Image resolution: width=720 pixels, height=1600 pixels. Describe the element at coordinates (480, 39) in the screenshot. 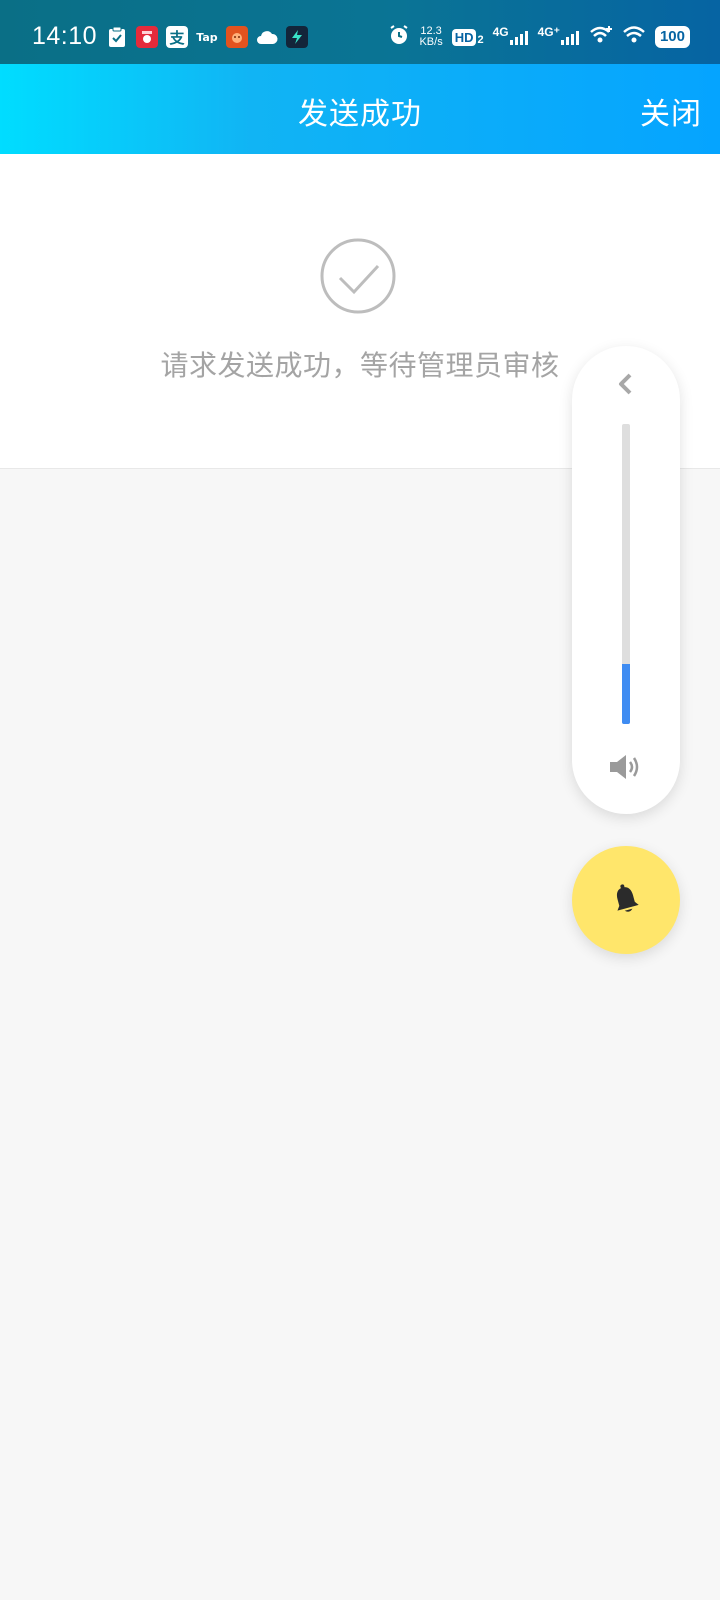

I see `hd-sub: 2` at that location.